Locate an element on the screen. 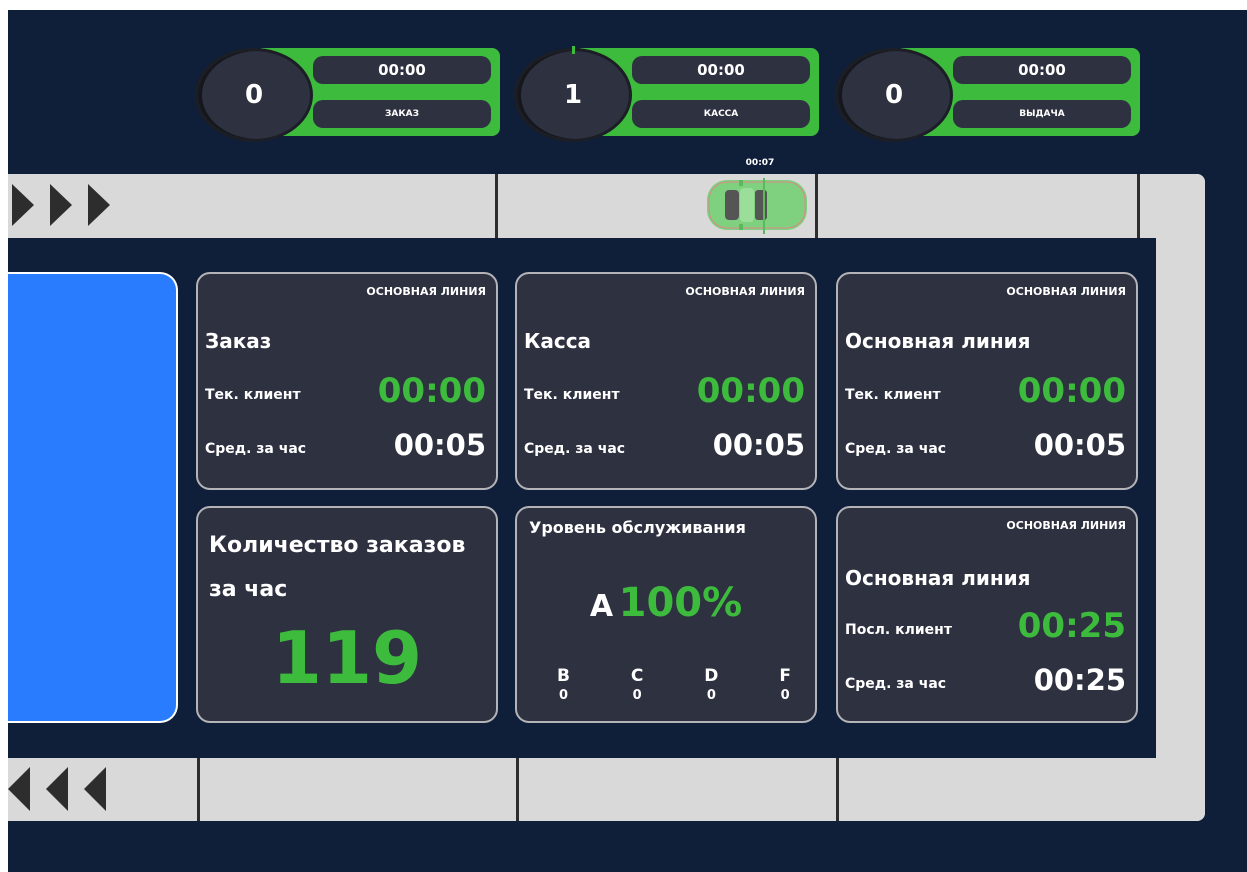 The width and height of the screenshot is (1247, 872). car-timer: 00:07 is located at coordinates (760, 163).